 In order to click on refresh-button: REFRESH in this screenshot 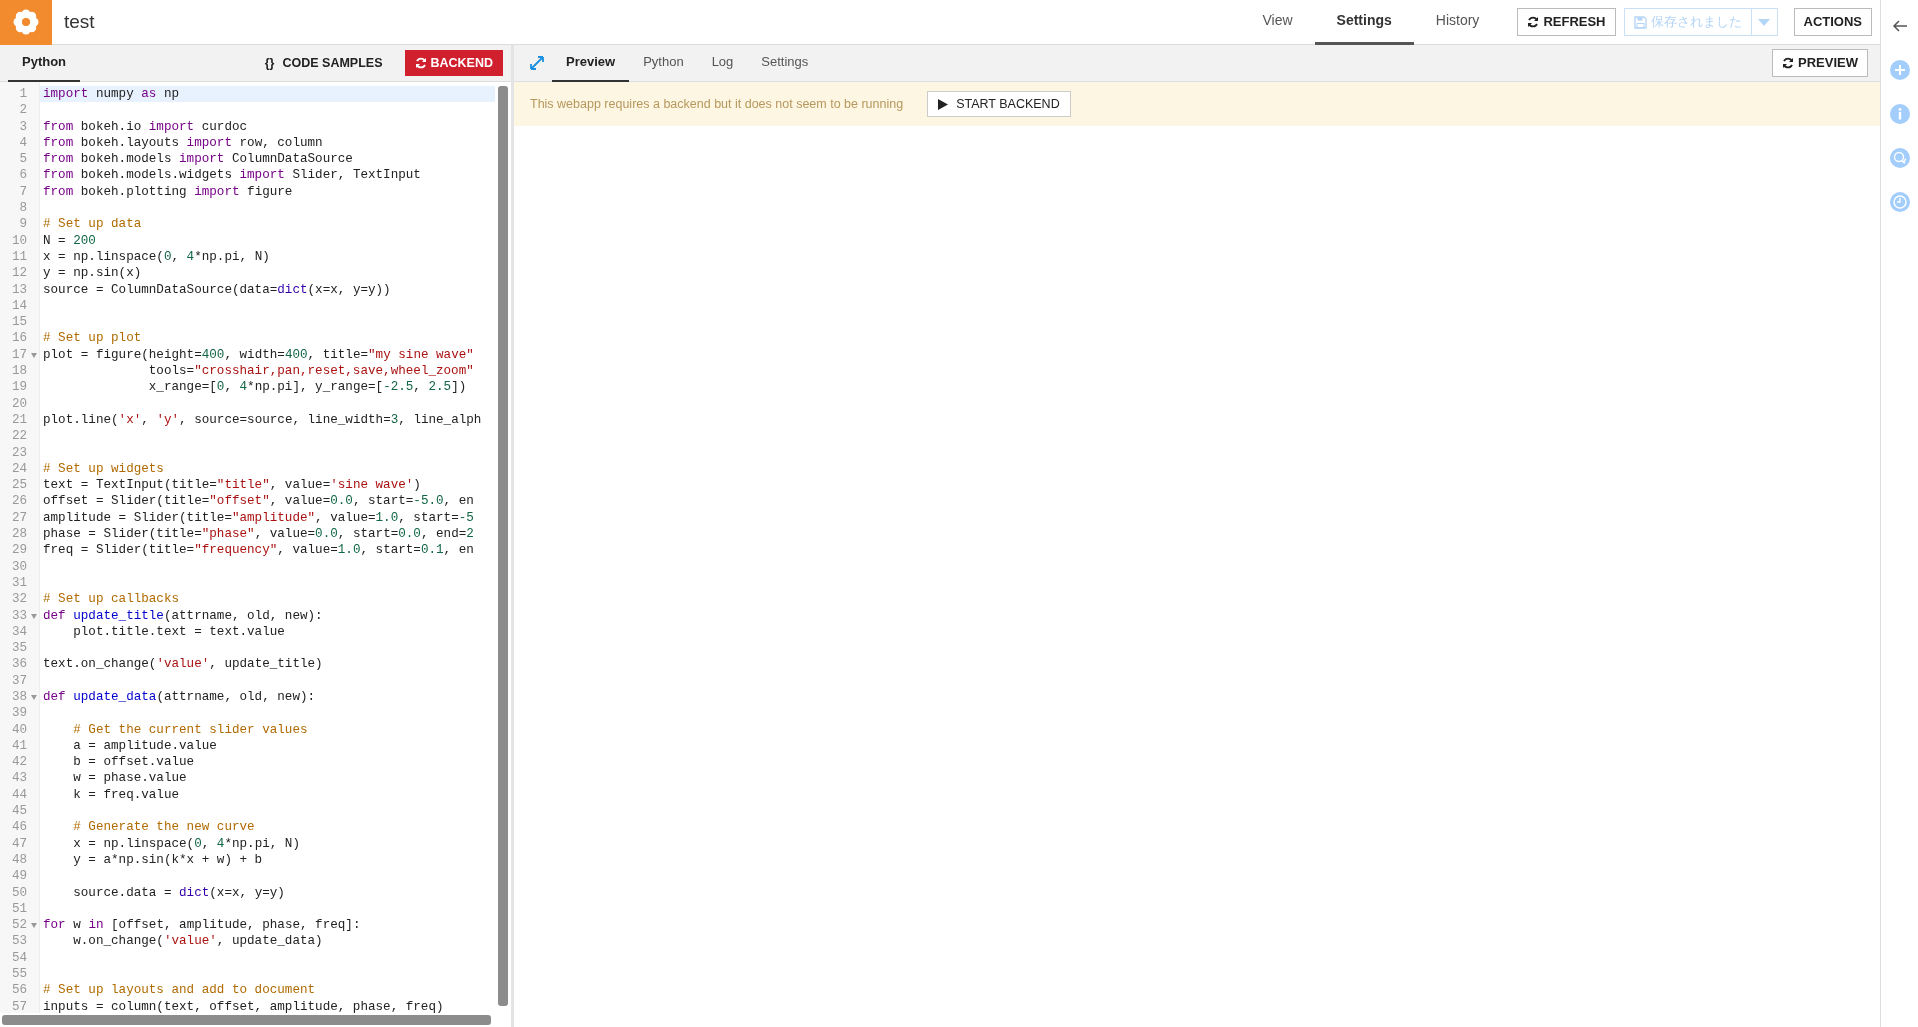, I will do `click(1566, 22)`.